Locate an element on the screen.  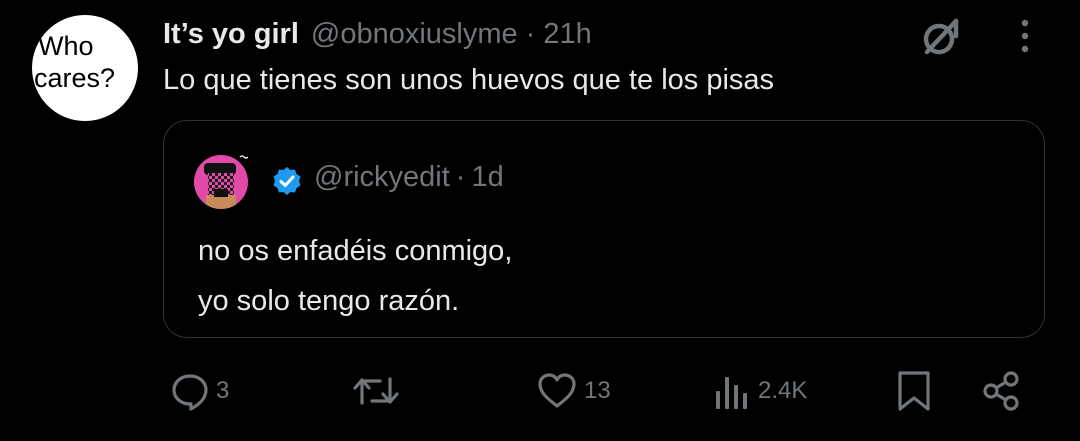
reply-button: 3 is located at coordinates (199, 391).